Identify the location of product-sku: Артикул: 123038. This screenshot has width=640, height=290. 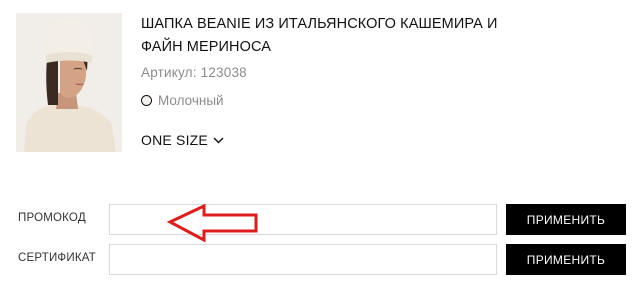
(194, 72).